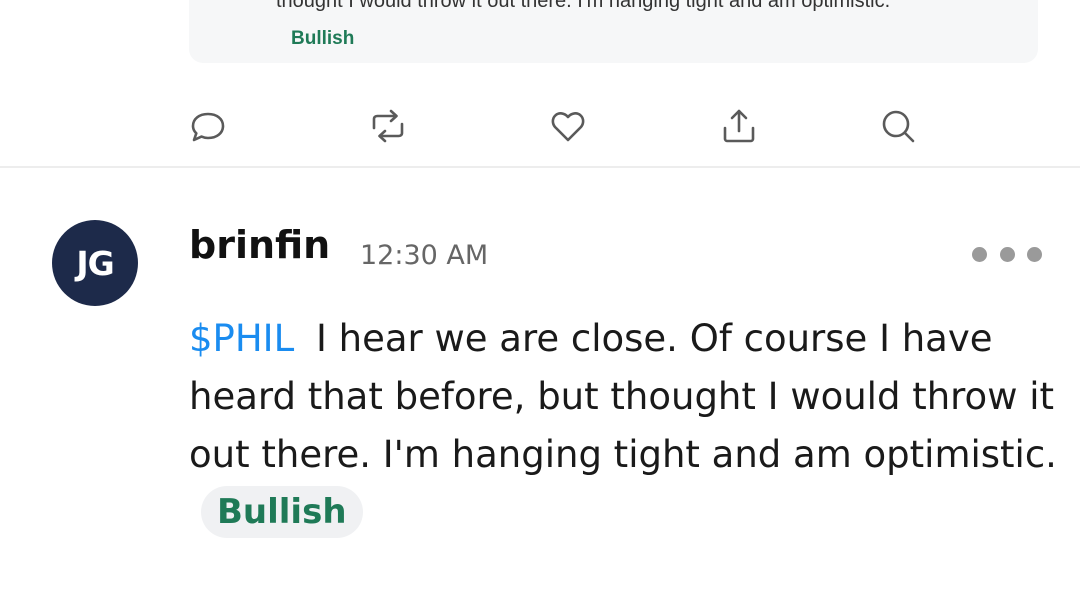  Describe the element at coordinates (540, 126) in the screenshot. I see `post-action-bar` at that location.